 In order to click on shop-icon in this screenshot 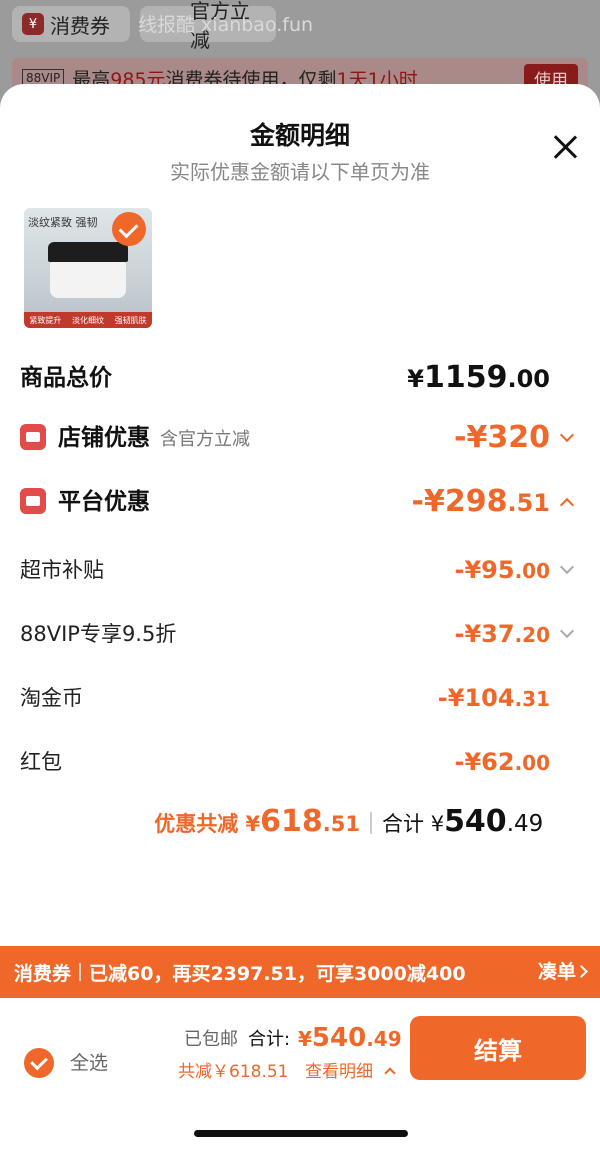, I will do `click(33, 436)`.